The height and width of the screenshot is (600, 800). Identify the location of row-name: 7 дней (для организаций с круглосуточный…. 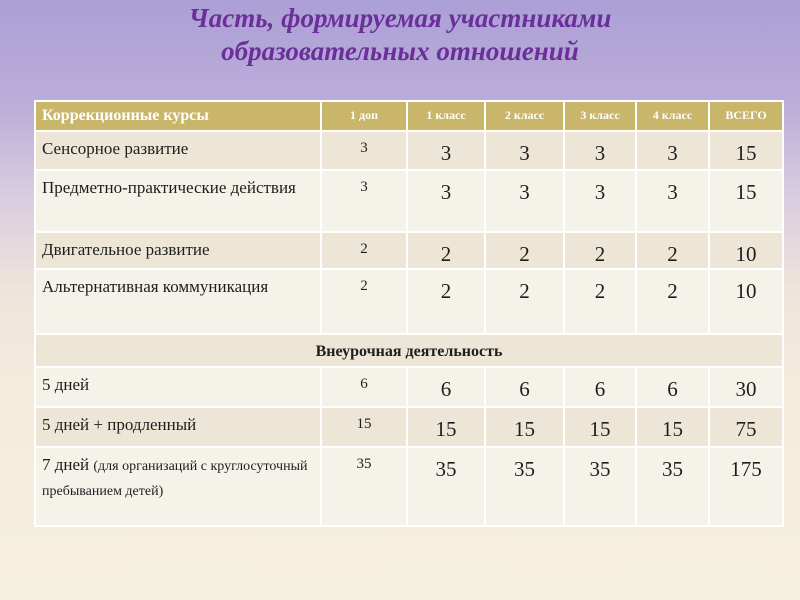
(178, 486).